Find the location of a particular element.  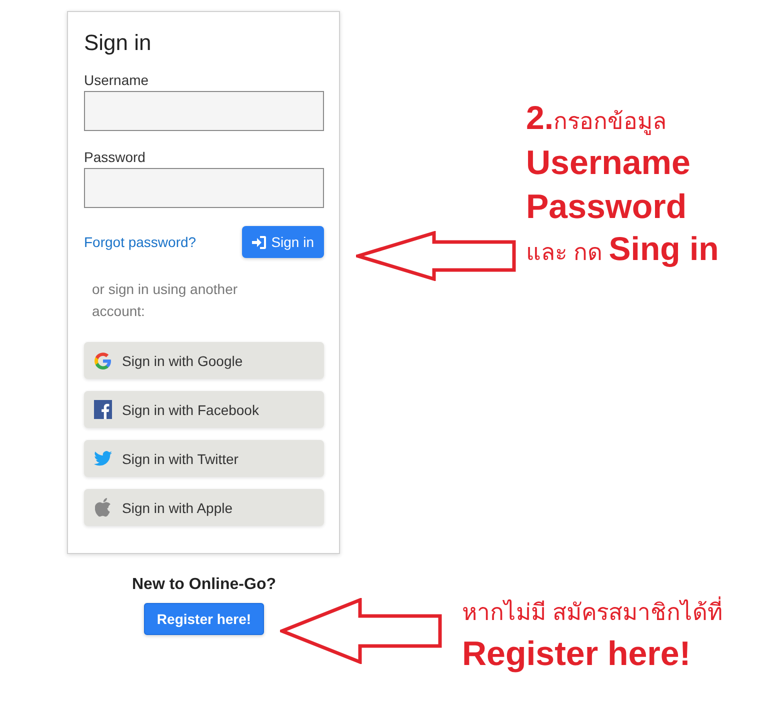

sign-in-icon is located at coordinates (259, 242).